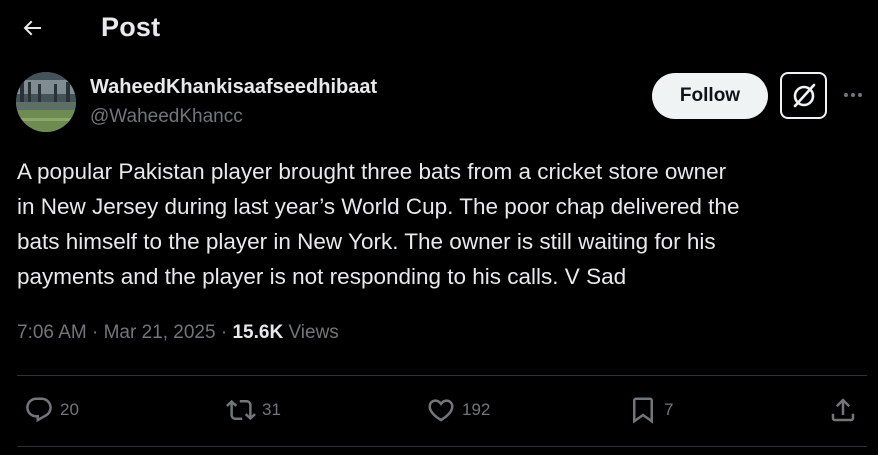 The image size is (878, 455). What do you see at coordinates (52, 332) in the screenshot?
I see `post-time: 7:06 AM` at bounding box center [52, 332].